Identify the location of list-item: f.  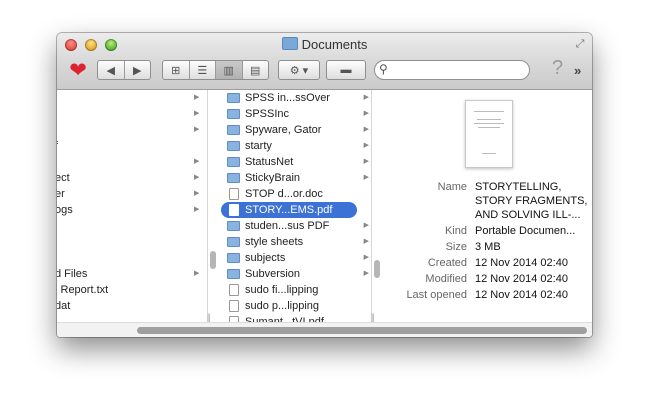
(132, 146).